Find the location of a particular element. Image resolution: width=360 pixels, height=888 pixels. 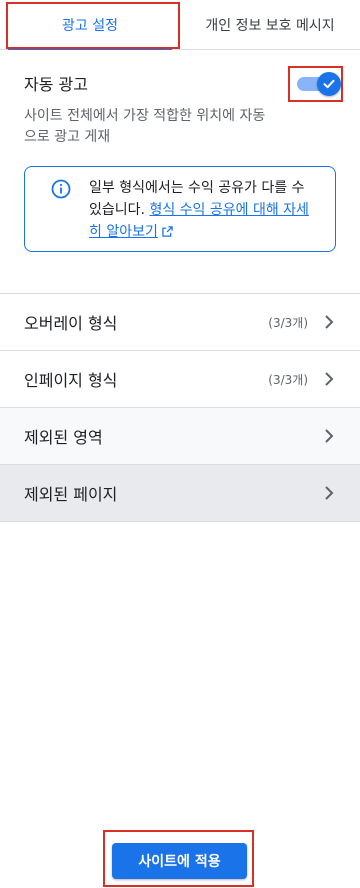

tab-privacy-messages: 개인 정보 보호 메시지 is located at coordinates (270, 24).